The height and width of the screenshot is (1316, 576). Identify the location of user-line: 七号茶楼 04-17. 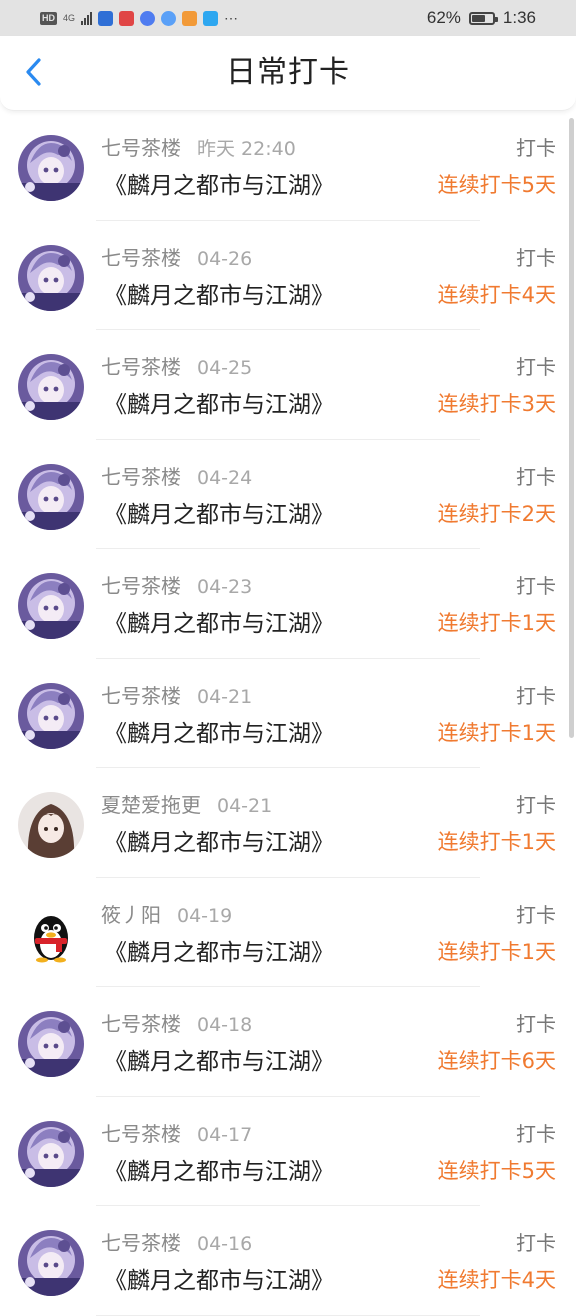
(176, 1132).